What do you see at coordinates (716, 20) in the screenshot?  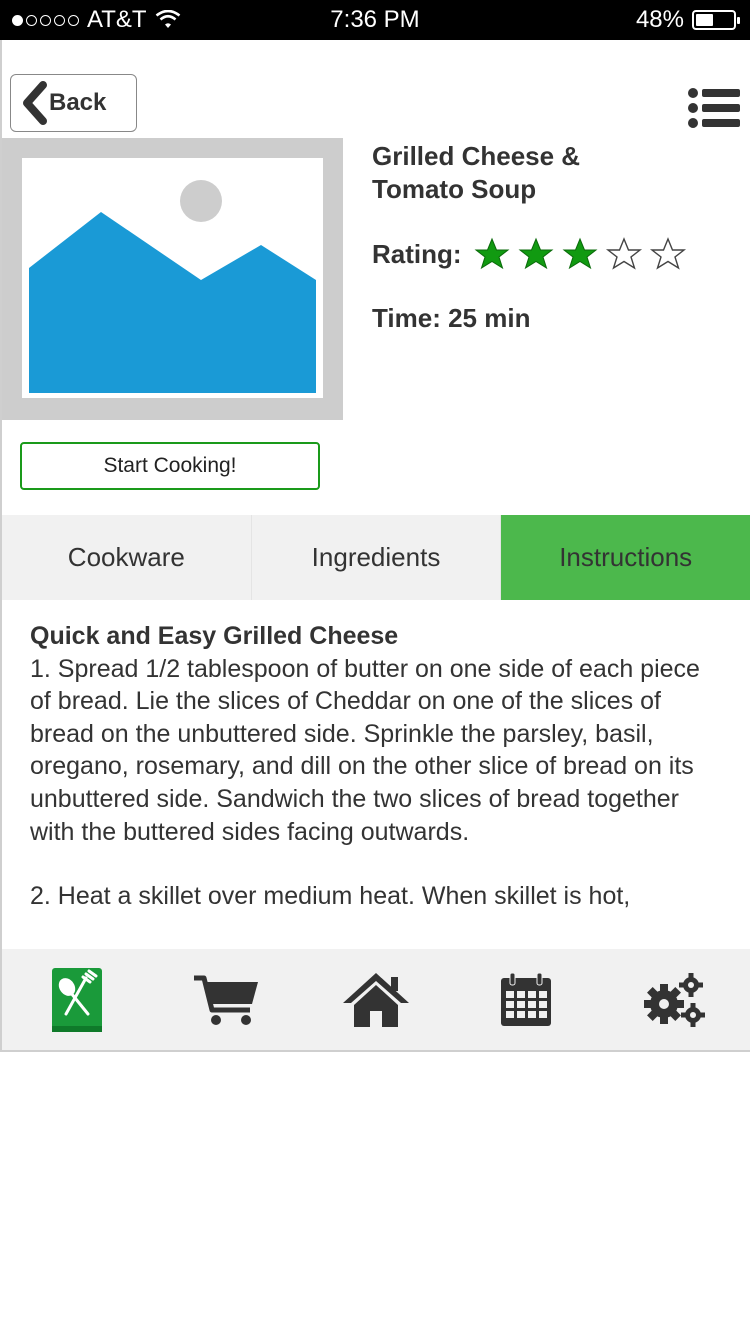 I see `battery-icon` at bounding box center [716, 20].